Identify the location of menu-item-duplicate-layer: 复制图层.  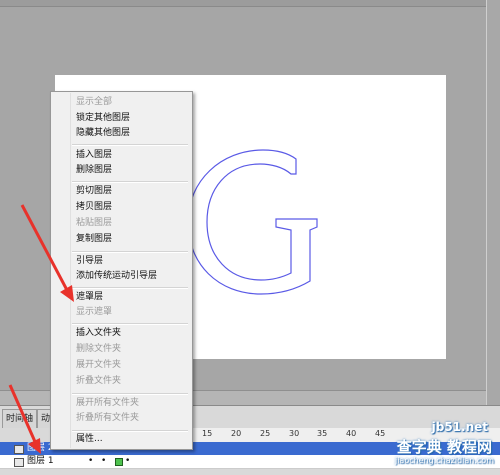
(94, 239).